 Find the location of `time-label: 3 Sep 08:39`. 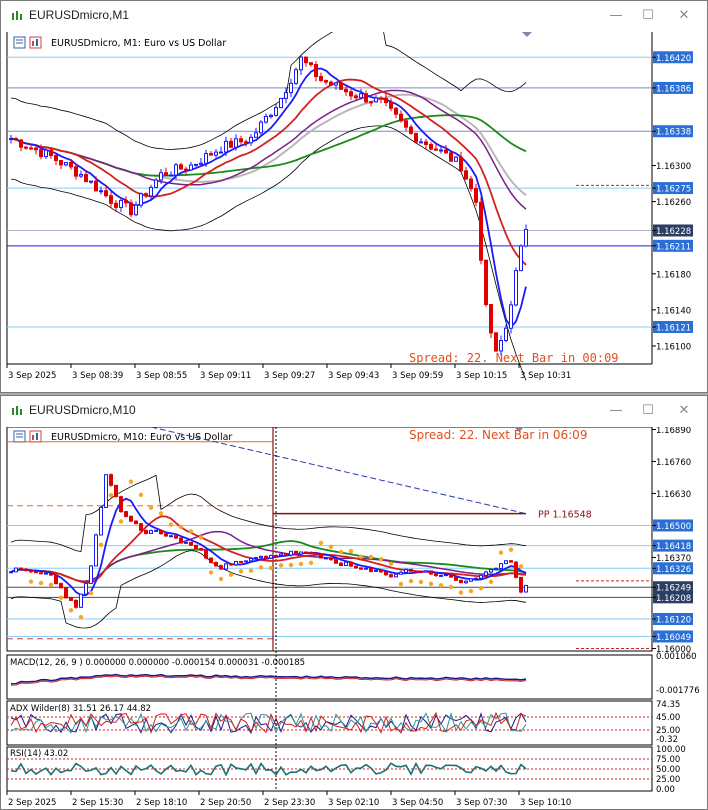

time-label: 3 Sep 08:39 is located at coordinates (97, 376).